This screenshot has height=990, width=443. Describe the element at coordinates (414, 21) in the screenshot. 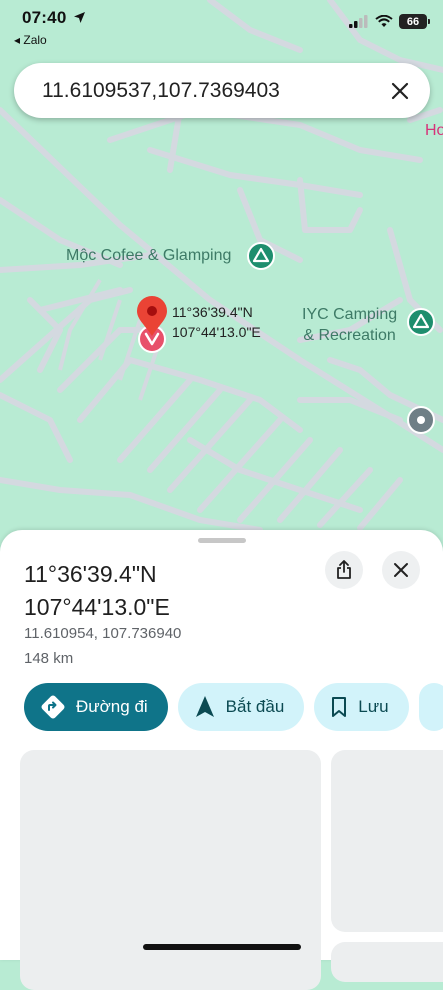

I see `battery-indicator: 66` at that location.